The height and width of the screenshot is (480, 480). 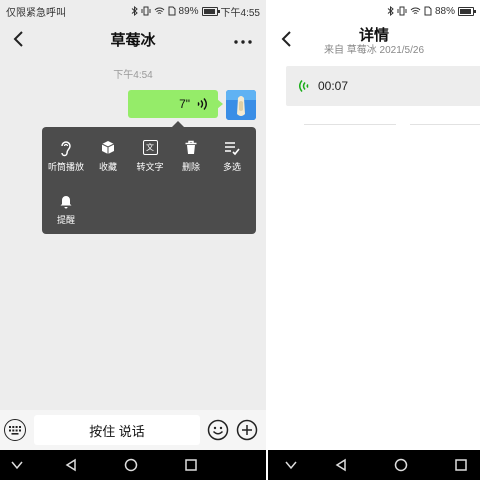 I want to click on keyboard-icon, so click(x=15, y=430).